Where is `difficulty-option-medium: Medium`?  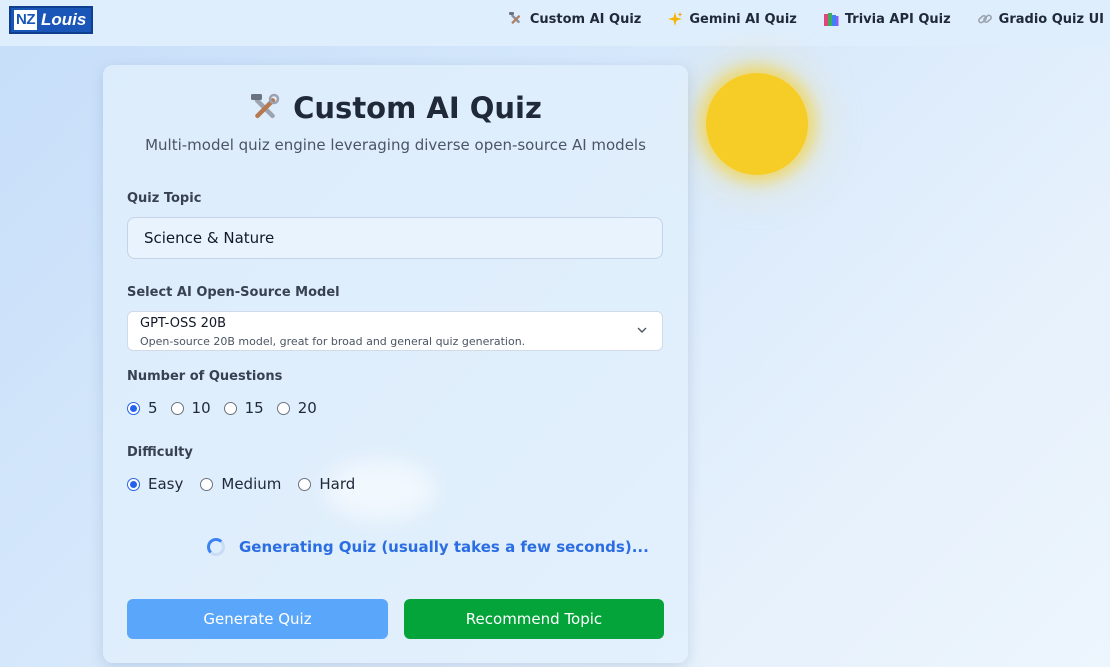 difficulty-option-medium: Medium is located at coordinates (240, 484).